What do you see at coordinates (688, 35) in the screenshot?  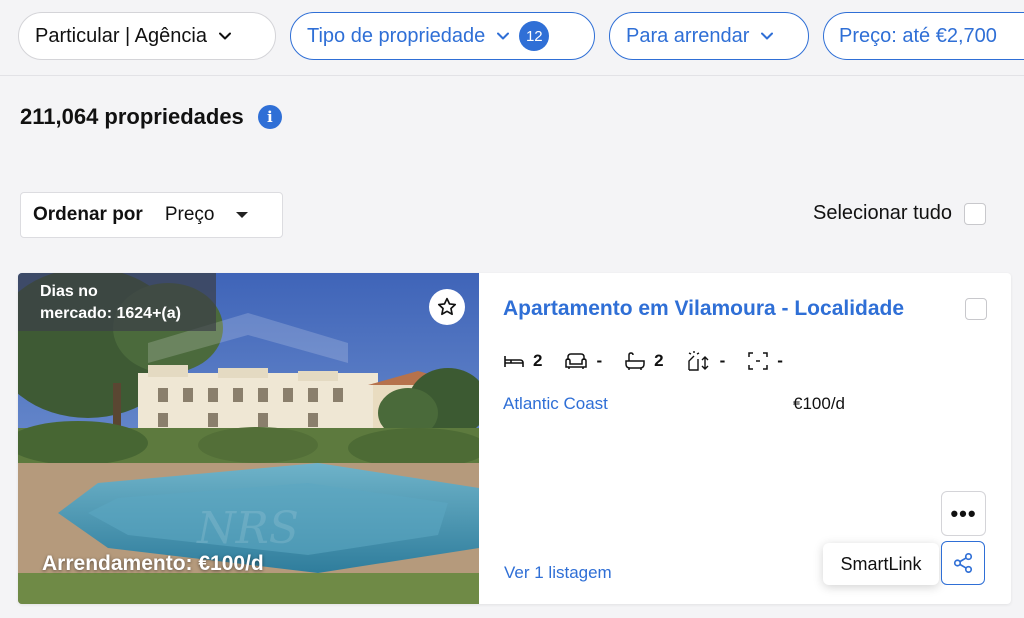 I see `operation-filter-label: Para arrendar` at bounding box center [688, 35].